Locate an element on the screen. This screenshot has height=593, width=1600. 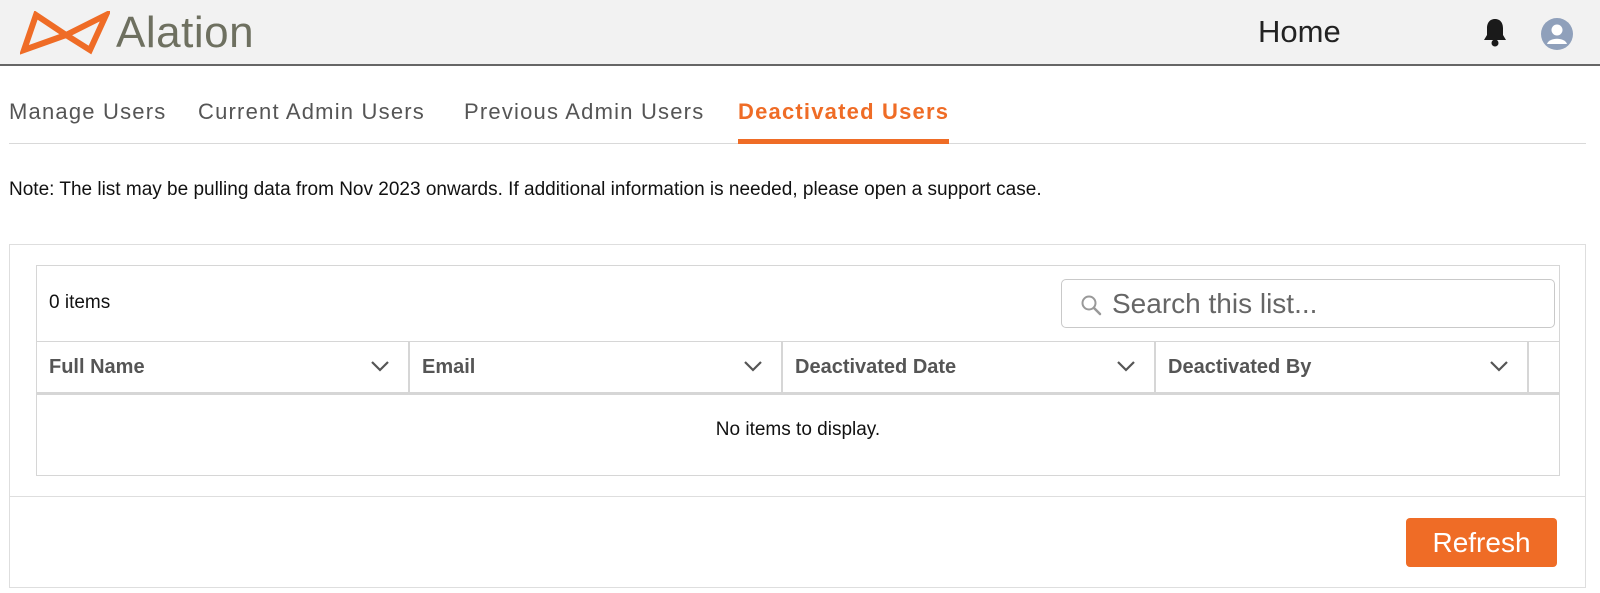
refresh-button: Refresh is located at coordinates (1481, 542).